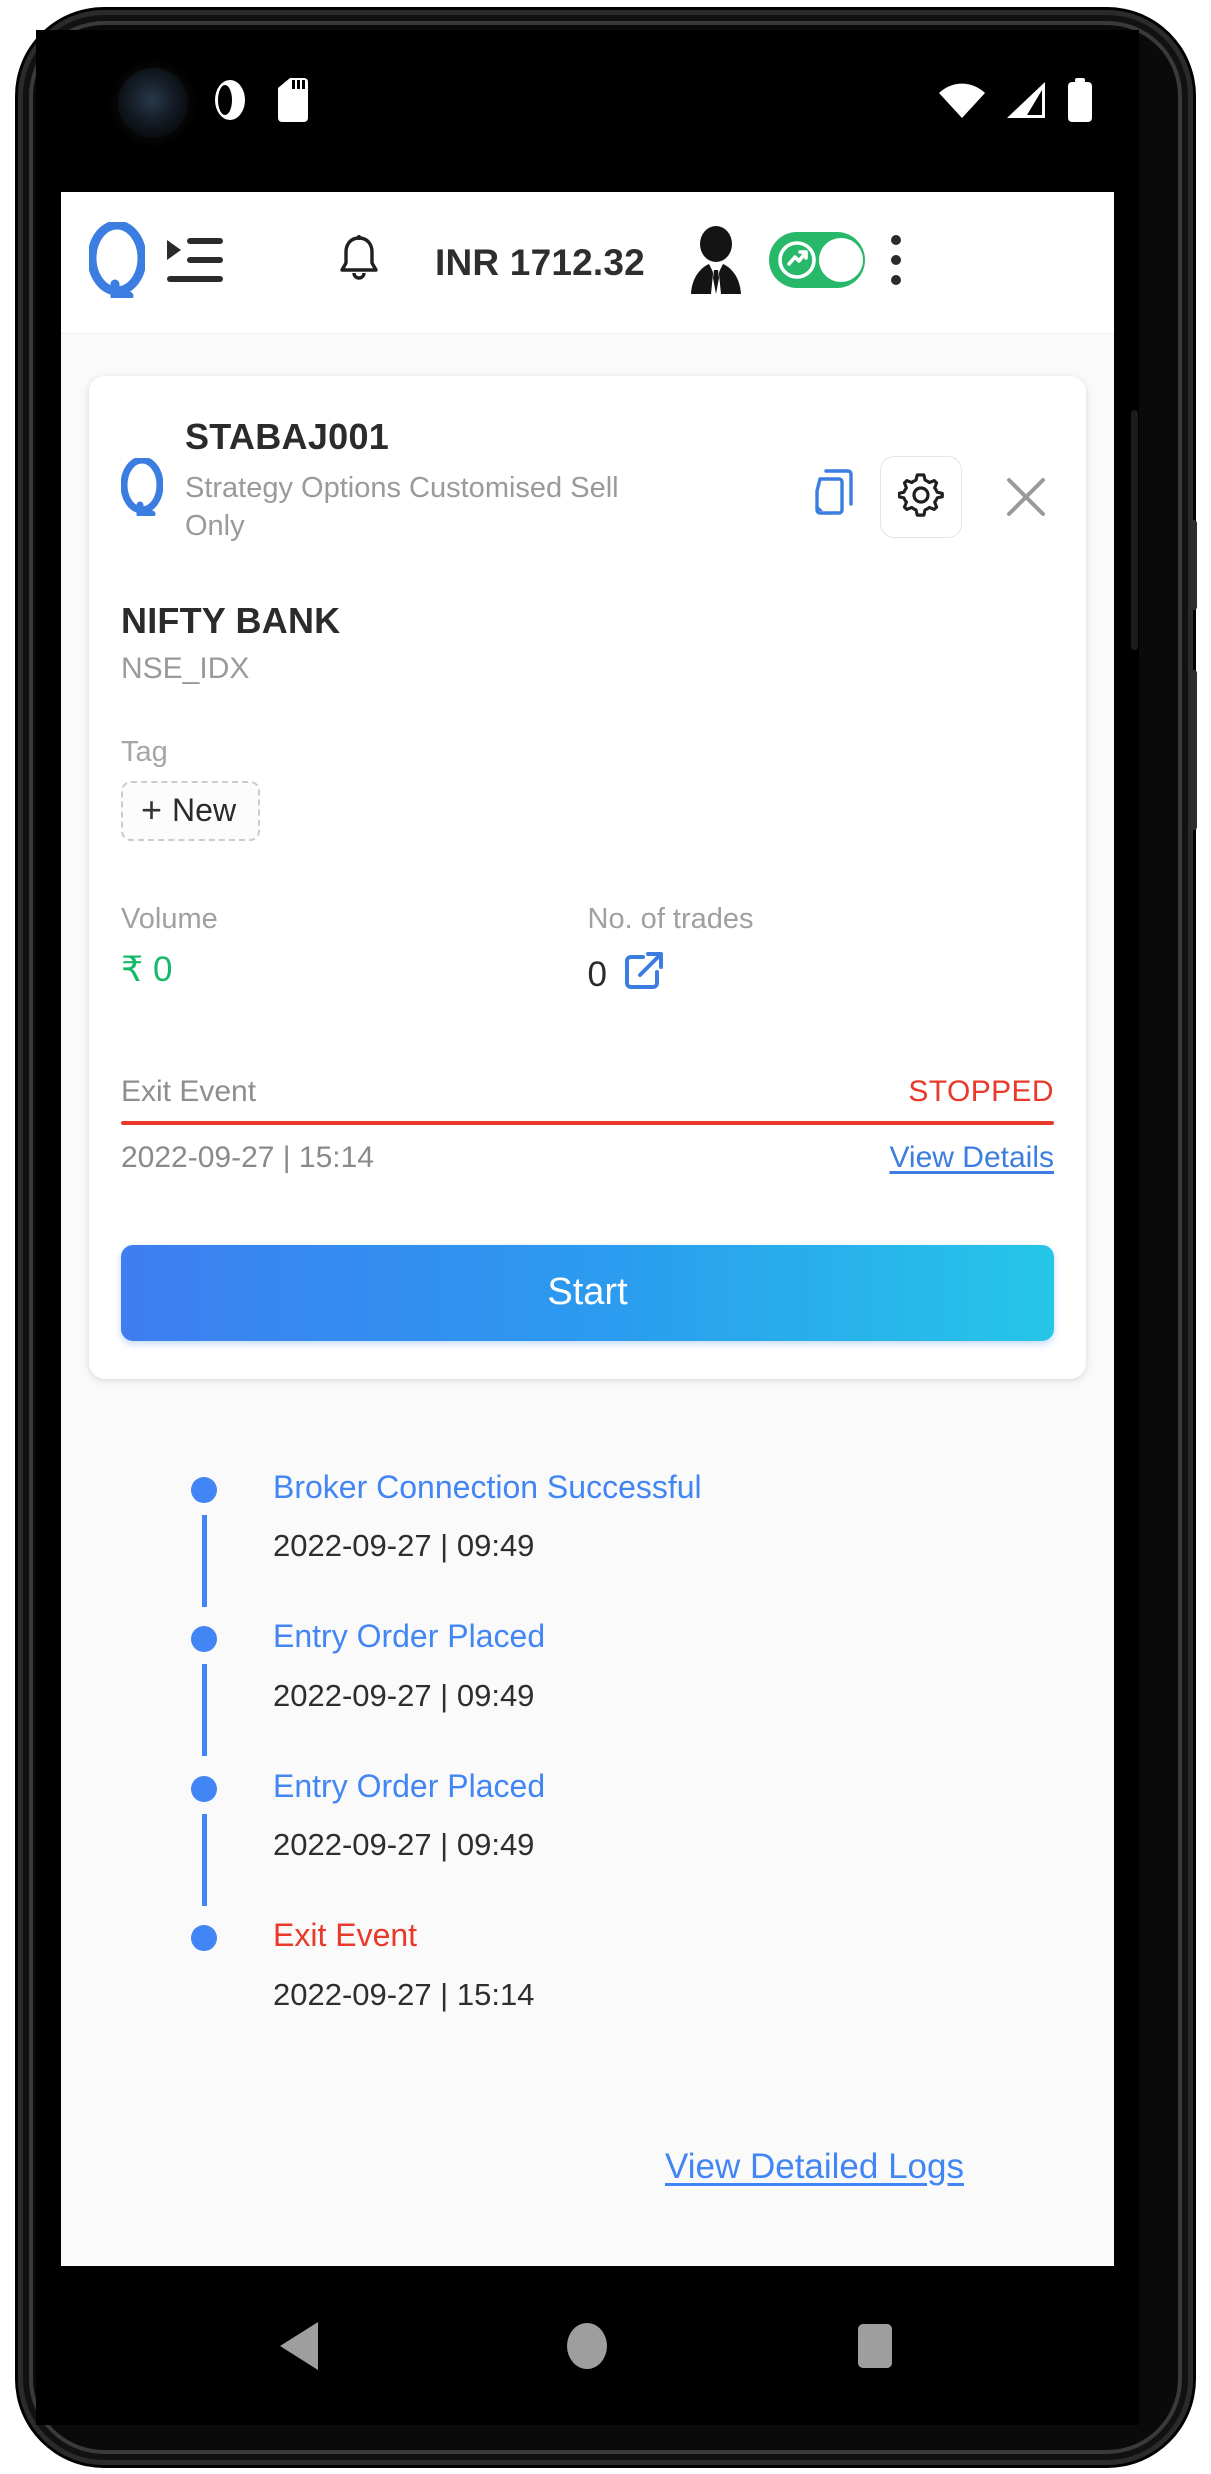  What do you see at coordinates (644, 975) in the screenshot?
I see `external-link-icon` at bounding box center [644, 975].